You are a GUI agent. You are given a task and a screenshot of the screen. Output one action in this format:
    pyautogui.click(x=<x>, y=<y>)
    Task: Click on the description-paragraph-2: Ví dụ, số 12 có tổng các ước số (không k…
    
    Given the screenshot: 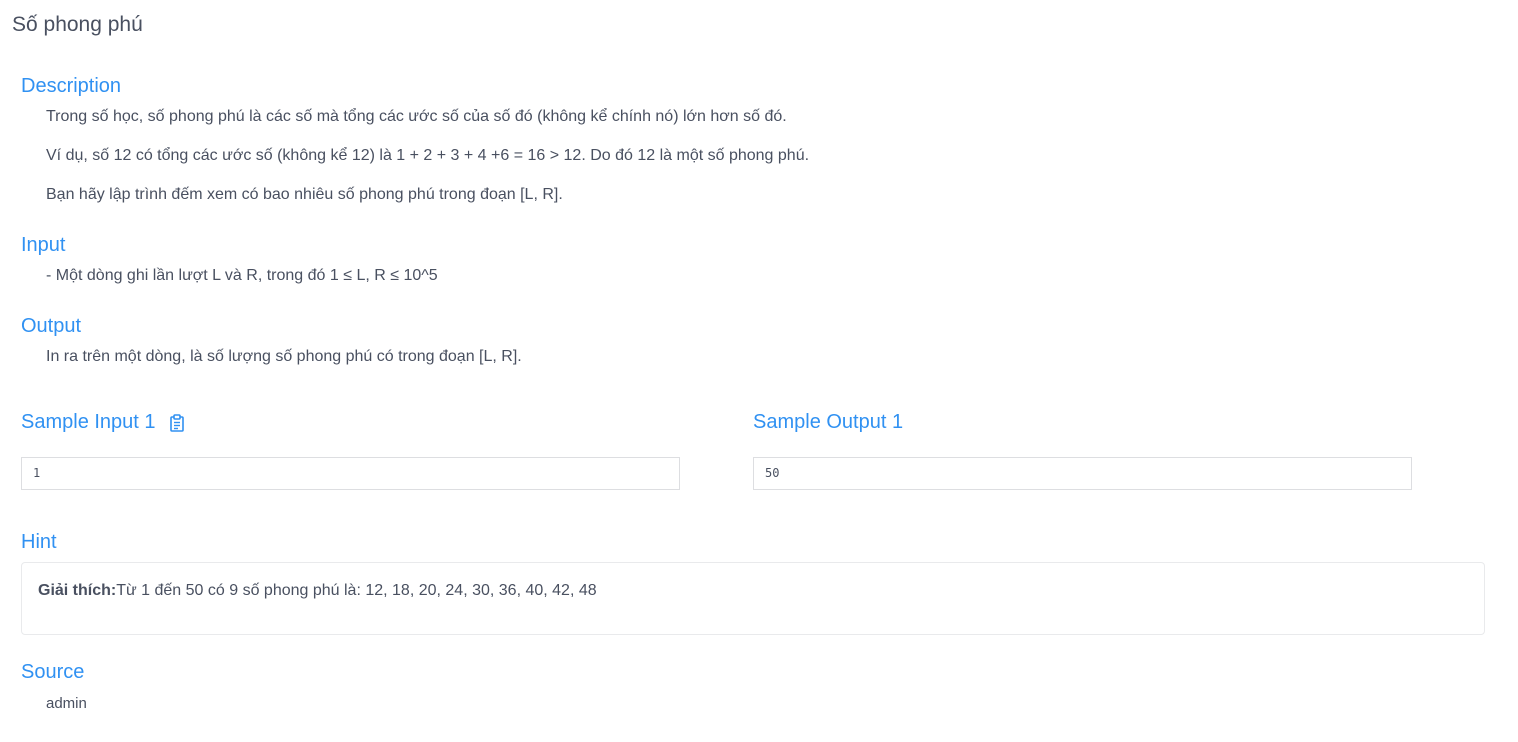 What is the action you would take?
    pyautogui.click(x=428, y=155)
    